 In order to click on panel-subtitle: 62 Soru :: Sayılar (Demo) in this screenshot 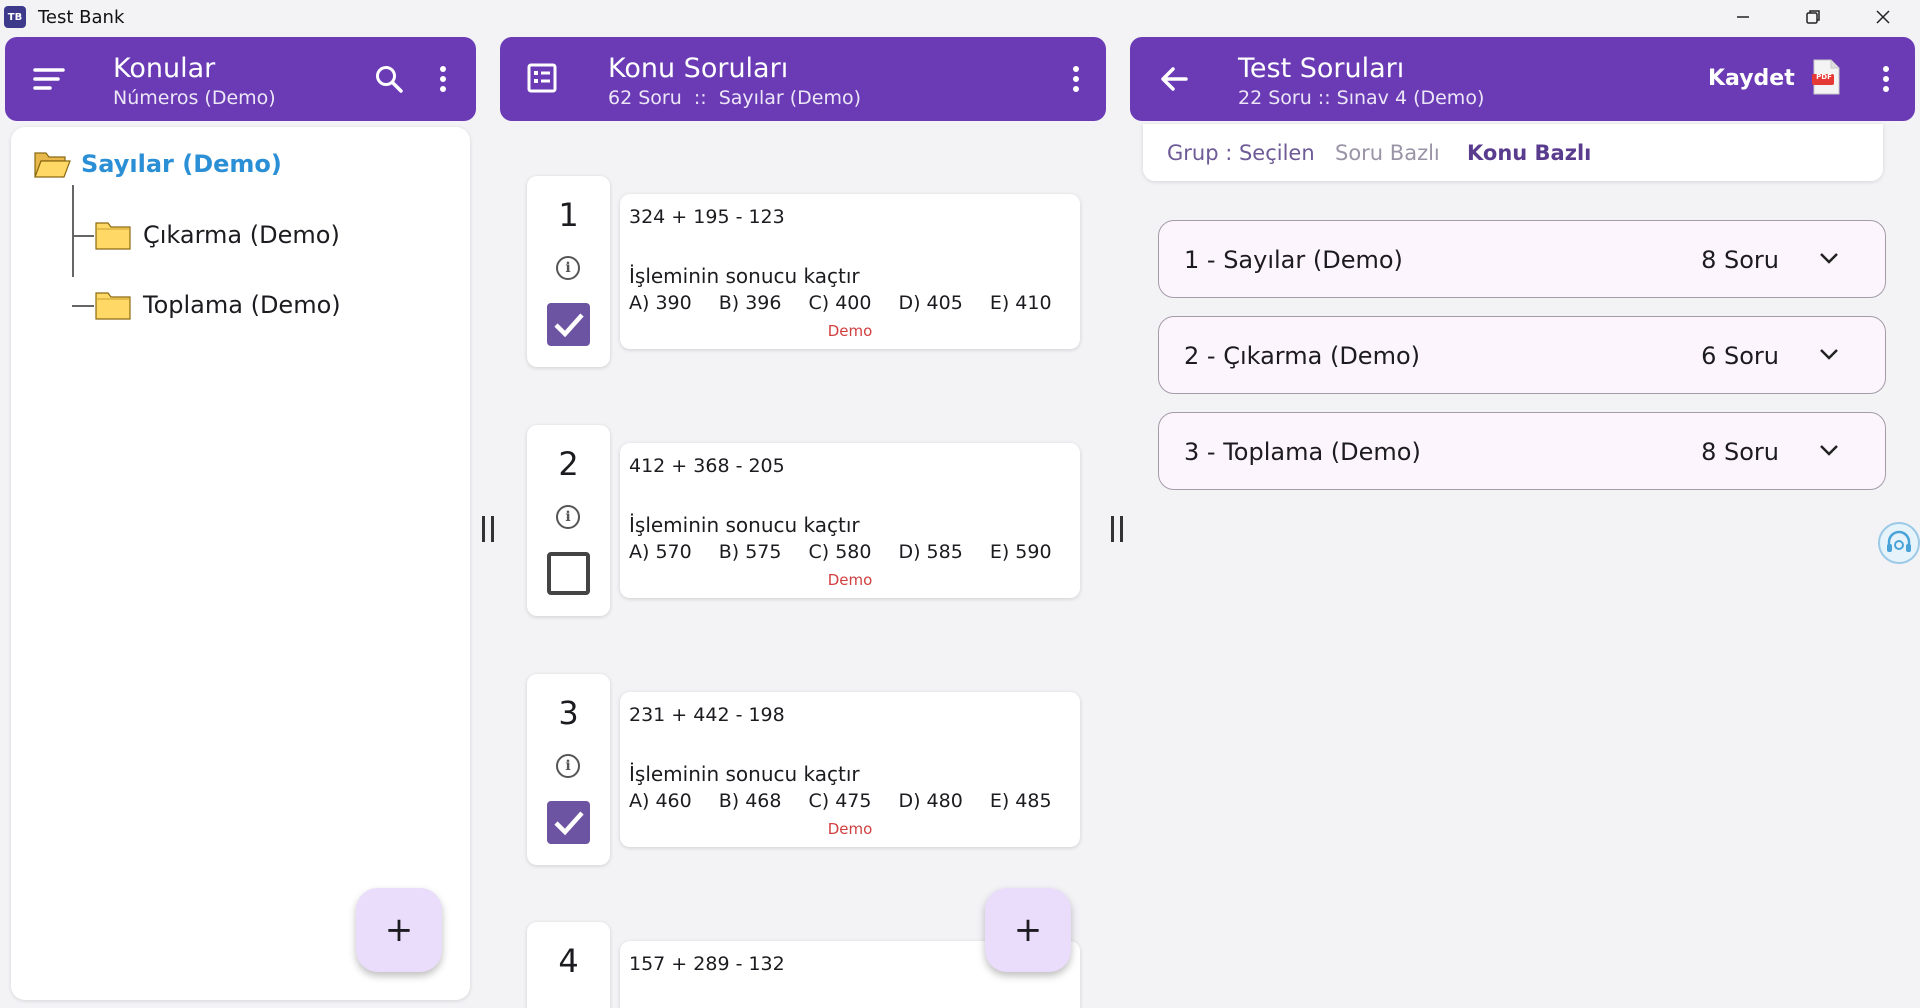, I will do `click(734, 98)`.